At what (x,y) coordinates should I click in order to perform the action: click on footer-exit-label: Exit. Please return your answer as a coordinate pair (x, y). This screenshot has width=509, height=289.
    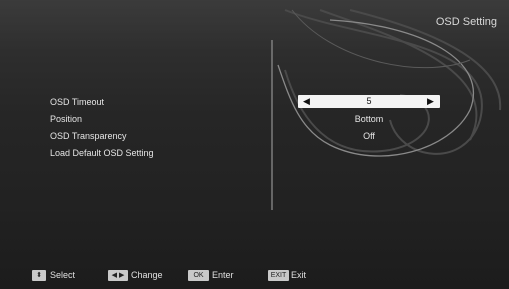
    Looking at the image, I should click on (299, 275).